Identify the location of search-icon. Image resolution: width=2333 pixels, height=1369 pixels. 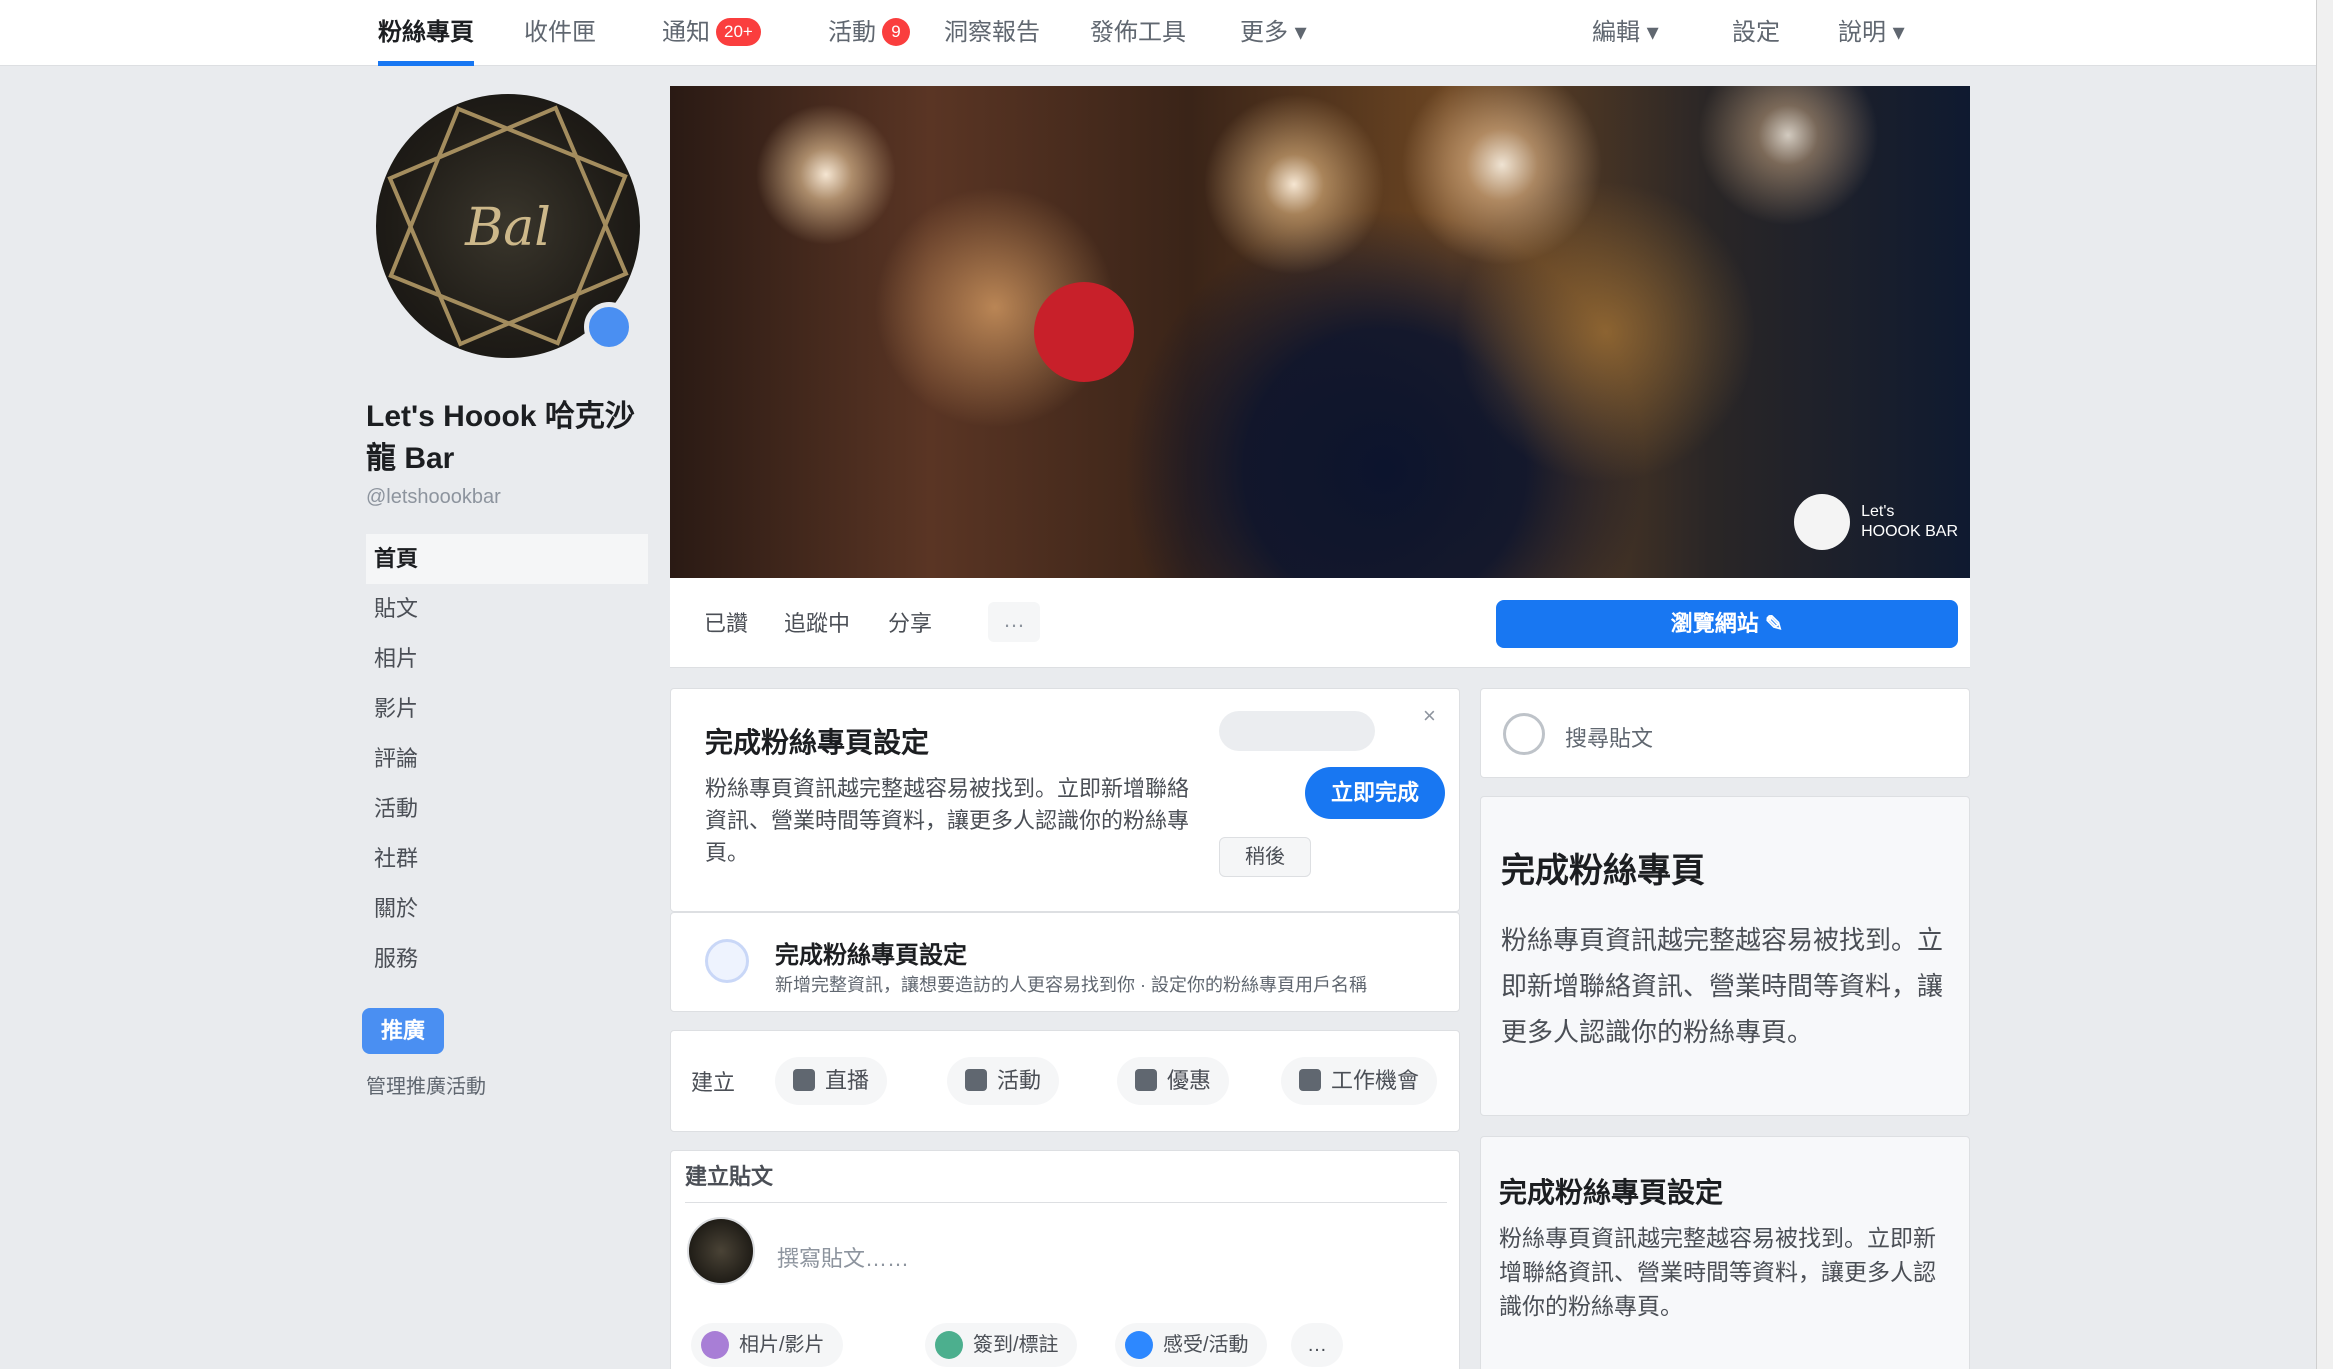
(1524, 734).